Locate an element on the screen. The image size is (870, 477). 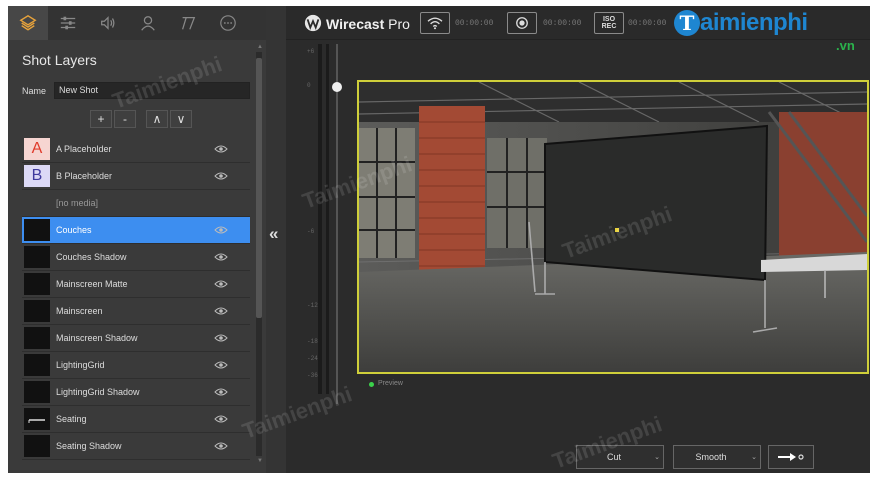
edition-name: Pro is located at coordinates (399, 24).